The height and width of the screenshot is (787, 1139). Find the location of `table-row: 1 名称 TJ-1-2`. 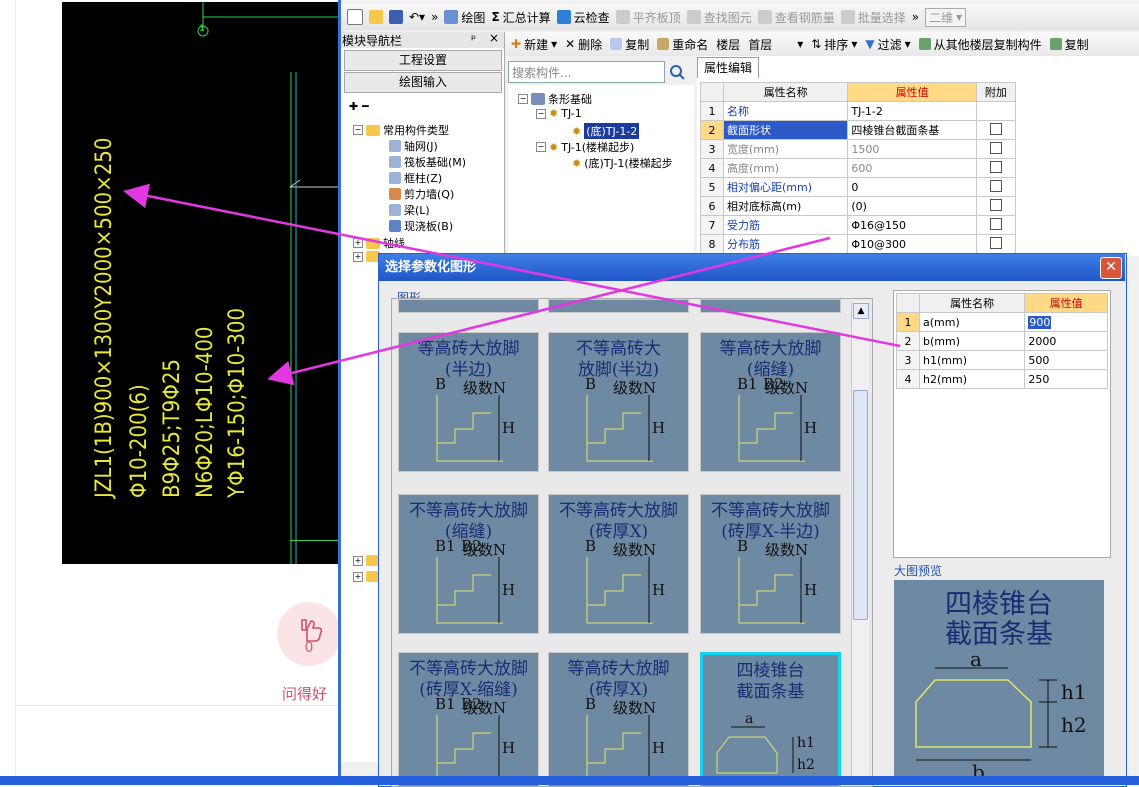

table-row: 1 名称 TJ-1-2 is located at coordinates (858, 111).